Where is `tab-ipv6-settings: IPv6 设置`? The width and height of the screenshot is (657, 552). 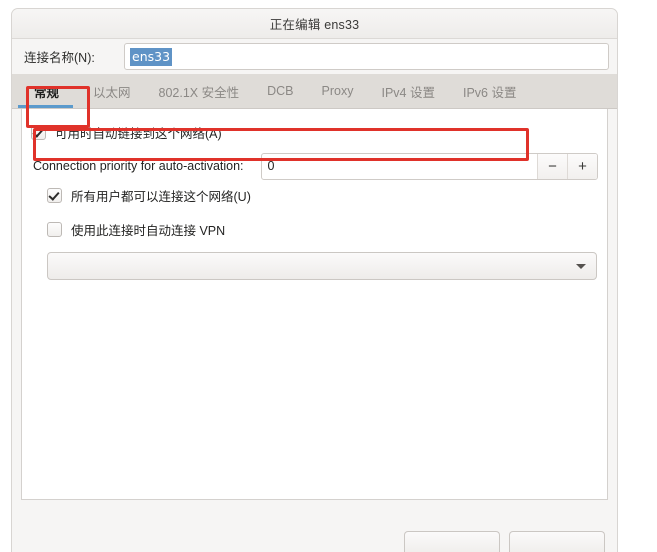 tab-ipv6-settings: IPv6 设置 is located at coordinates (490, 91).